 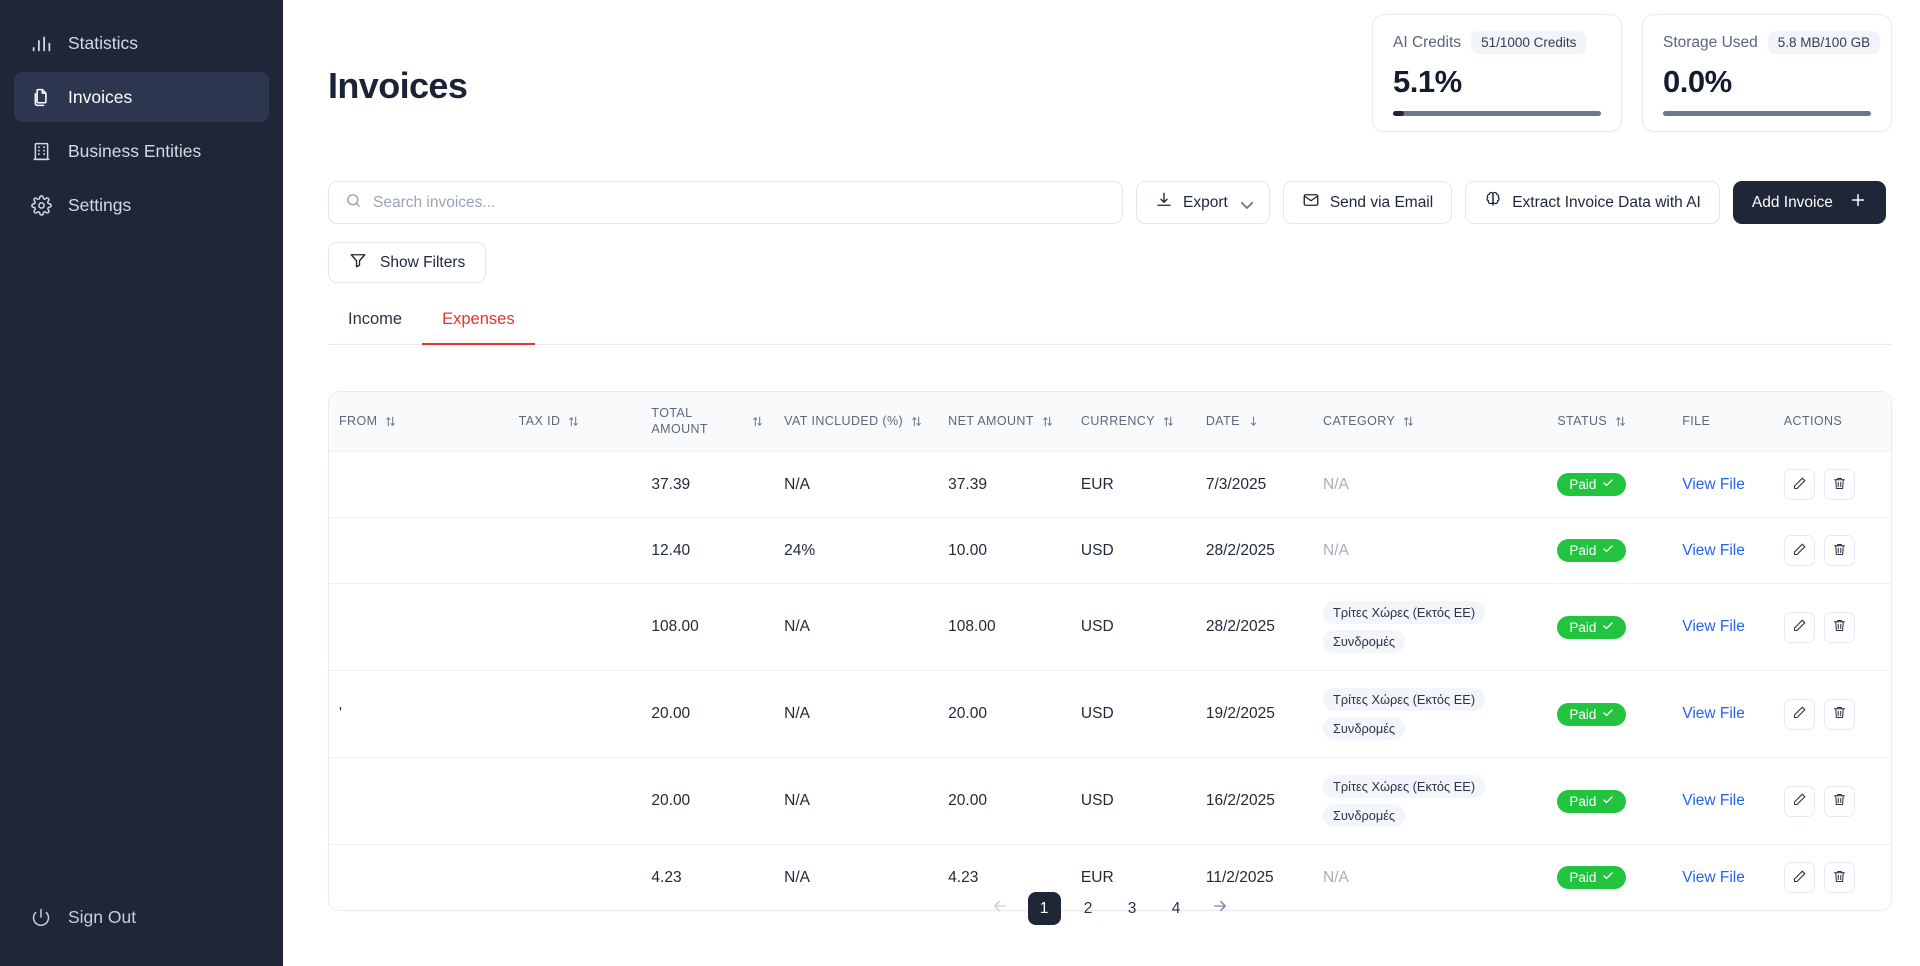 What do you see at coordinates (1404, 613) in the screenshot?
I see `category-badge: Τρίτες Χώρες (Εκτός ΕΕ)` at bounding box center [1404, 613].